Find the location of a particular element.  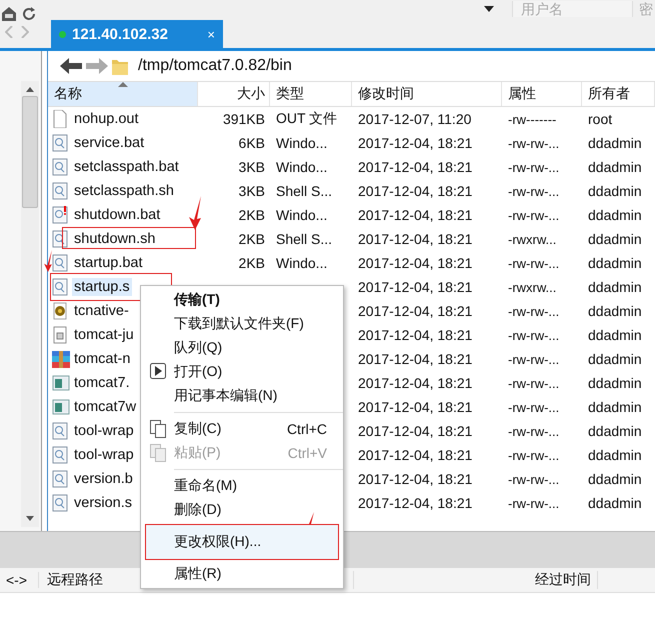

column-header: 类型 is located at coordinates (311, 94).